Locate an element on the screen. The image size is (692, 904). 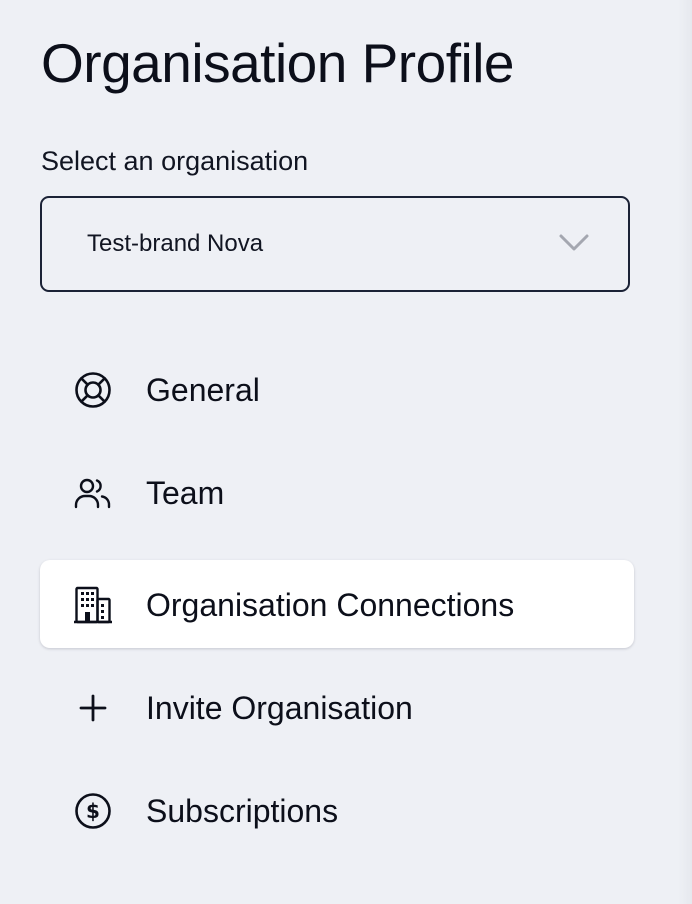
page-title: Organisation Profile is located at coordinates (278, 63).